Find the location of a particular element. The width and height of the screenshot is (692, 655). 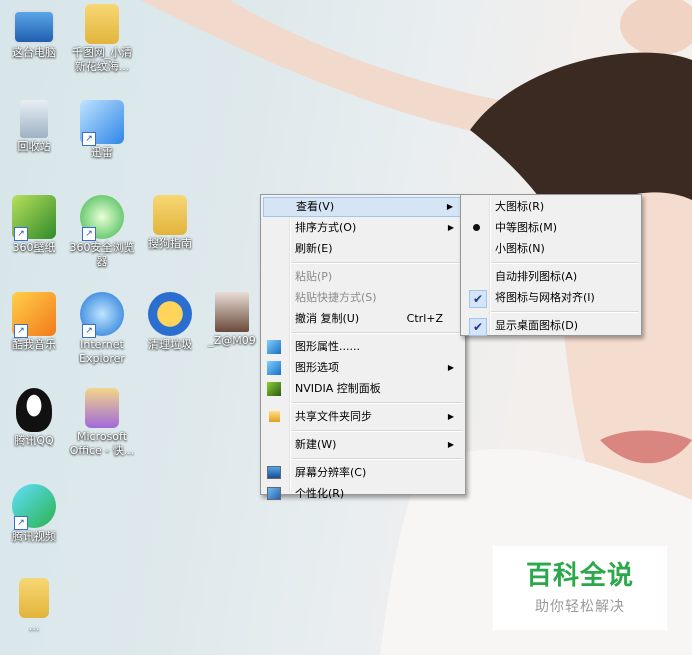

submenu-item-align-to-grid: ✔ 将图标与网格对齐(I) is located at coordinates (551, 298).